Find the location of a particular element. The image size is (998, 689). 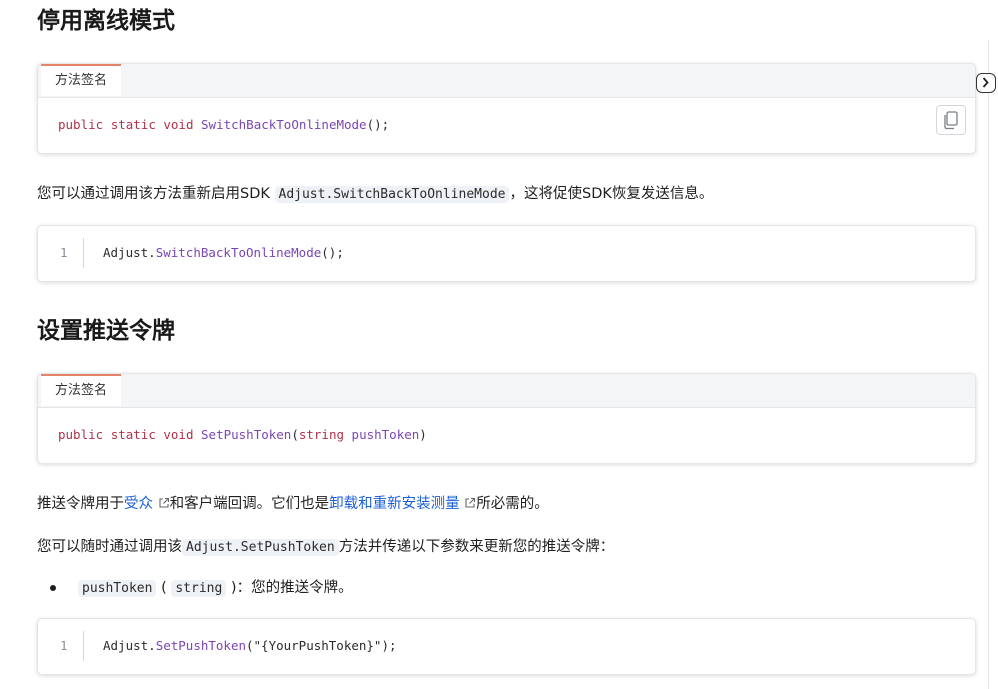

param-list-item: pushToken ( string )：您的推送令牌。 is located at coordinates (215, 588).